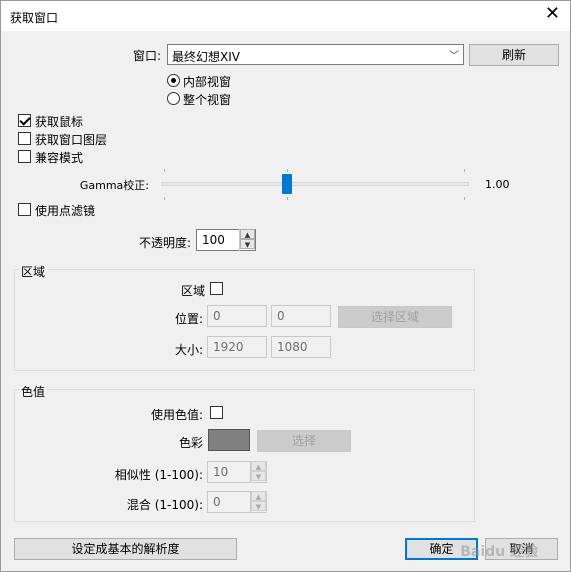  I want to click on capture-layers-checkbox, so click(24, 138).